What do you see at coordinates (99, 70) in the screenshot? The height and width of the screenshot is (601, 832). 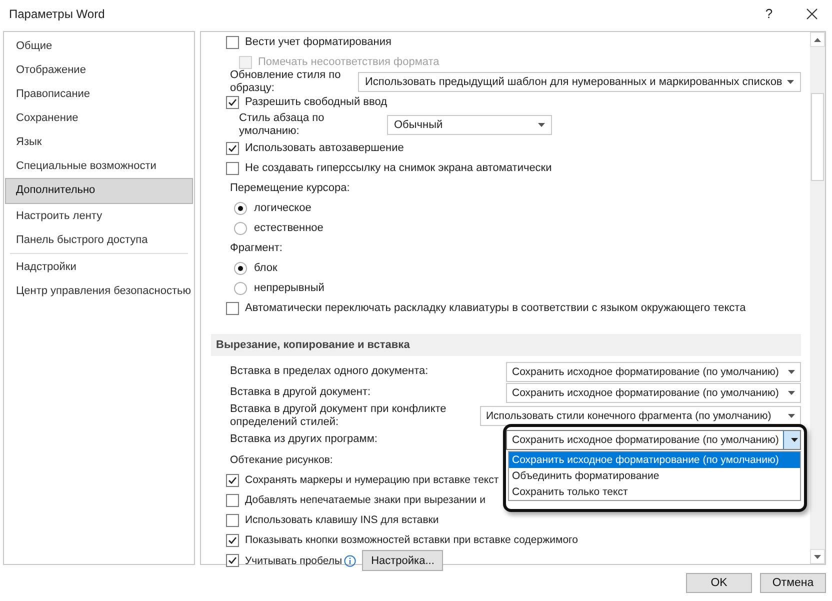 I see `sidebar-item: Отображение` at bounding box center [99, 70].